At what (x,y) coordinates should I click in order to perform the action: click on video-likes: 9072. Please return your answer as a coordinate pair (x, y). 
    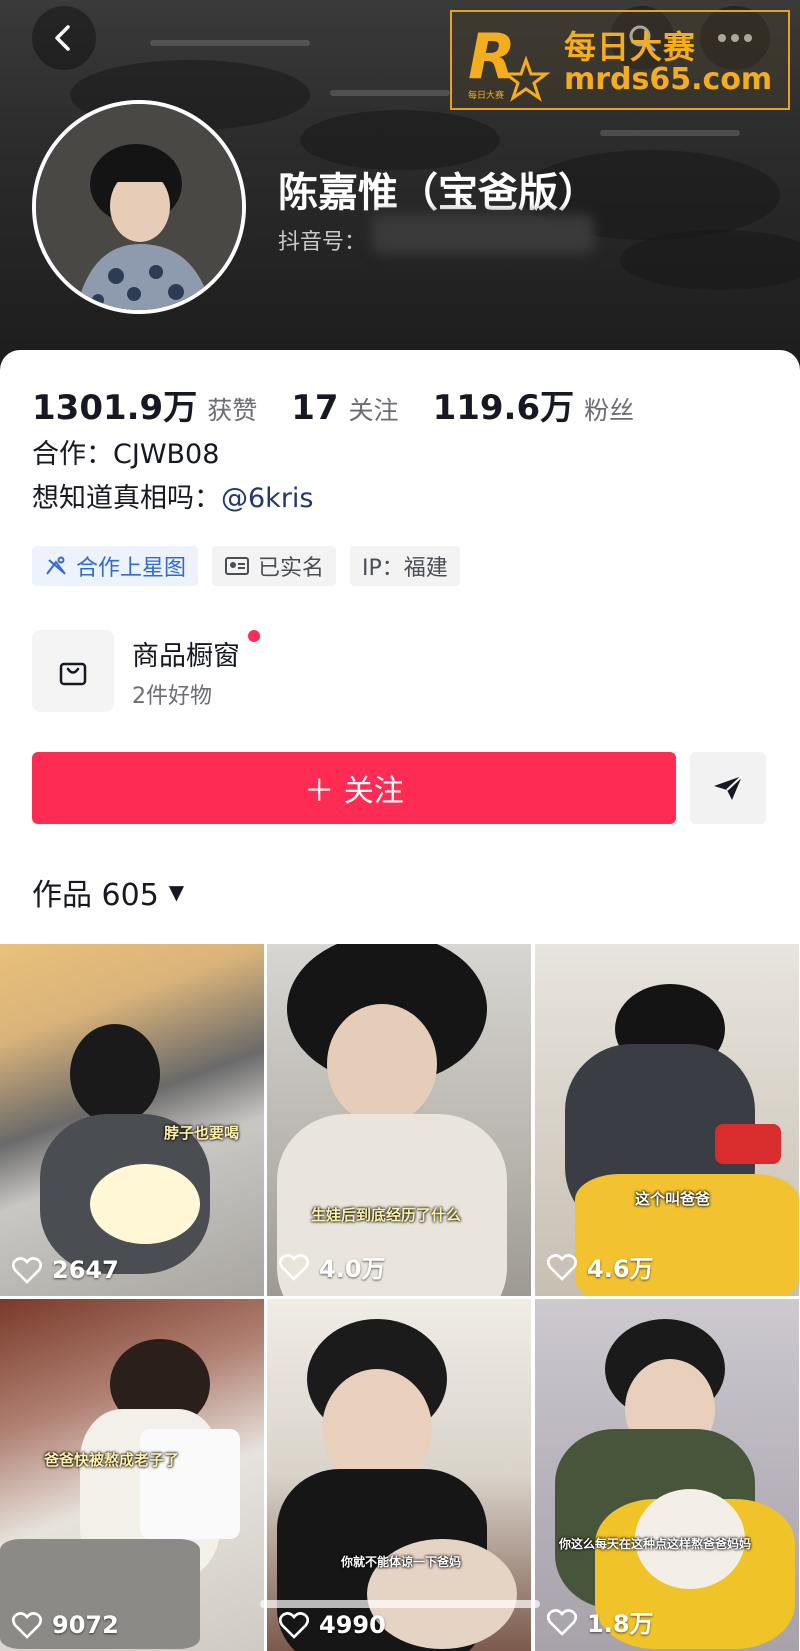
    Looking at the image, I should click on (65, 1625).